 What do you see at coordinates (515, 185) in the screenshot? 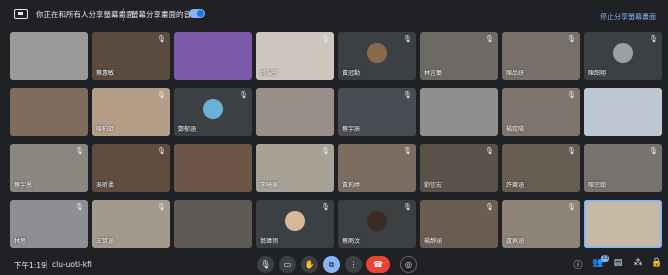
I see `participant-name: 許樂涵` at bounding box center [515, 185].